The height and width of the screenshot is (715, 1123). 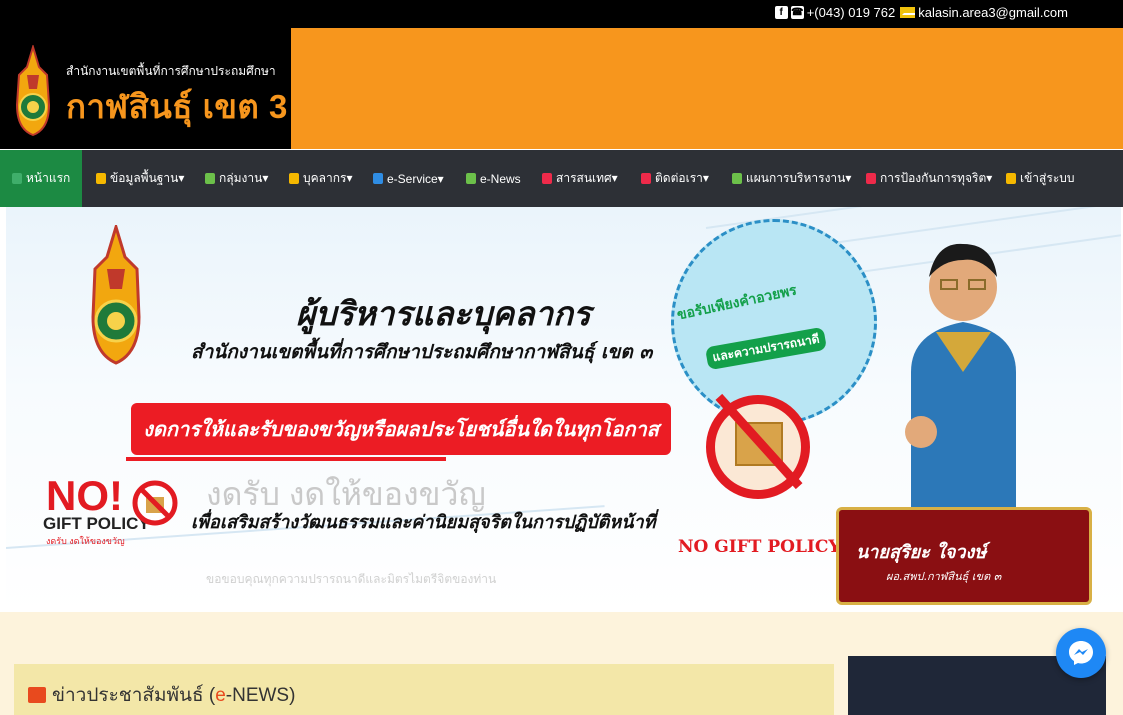 I want to click on nav-item-contact: ติดต่อเรา▾, so click(x=675, y=178).